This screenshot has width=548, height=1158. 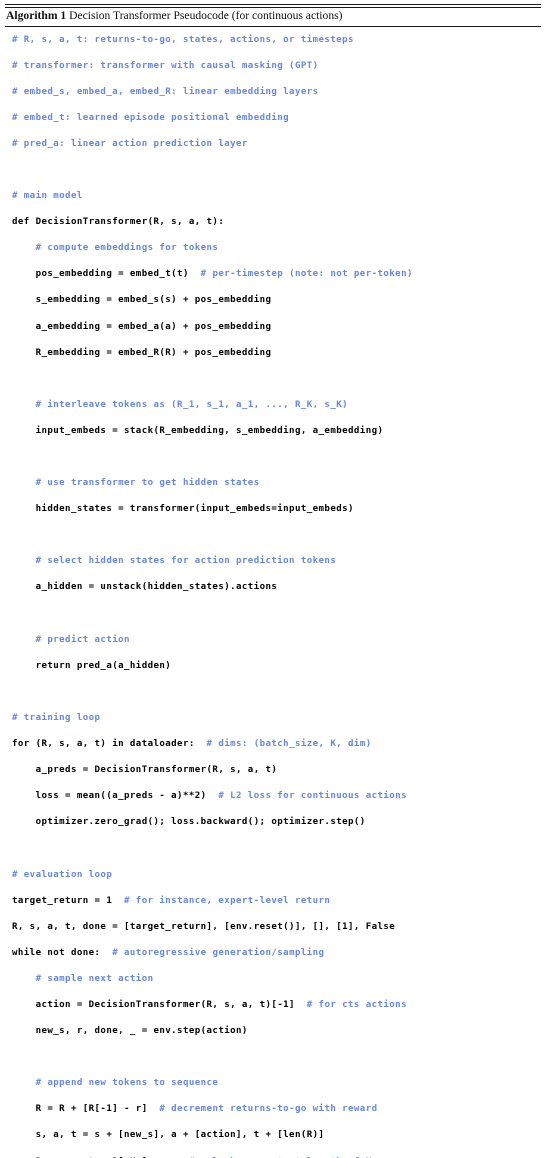 What do you see at coordinates (47, 196) in the screenshot?
I see `code-comment: # main model` at bounding box center [47, 196].